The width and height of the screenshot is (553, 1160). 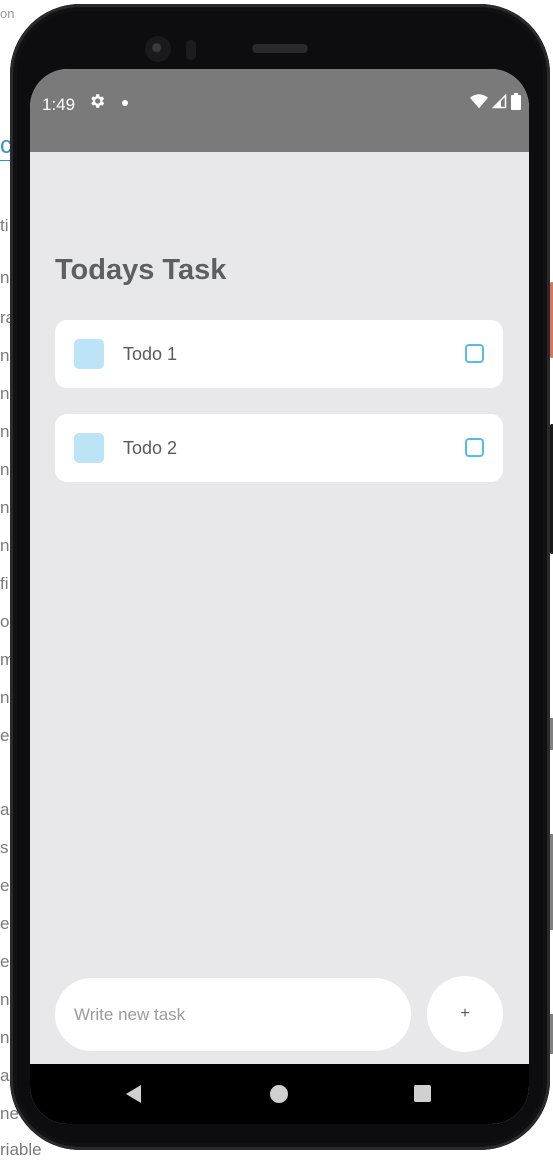 What do you see at coordinates (479, 104) in the screenshot?
I see `wifi-icon` at bounding box center [479, 104].